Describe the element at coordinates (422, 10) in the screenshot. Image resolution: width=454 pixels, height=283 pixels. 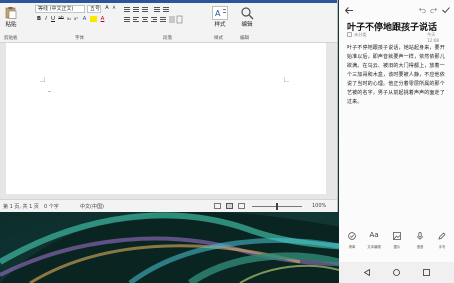
I see `undo-icon` at that location.